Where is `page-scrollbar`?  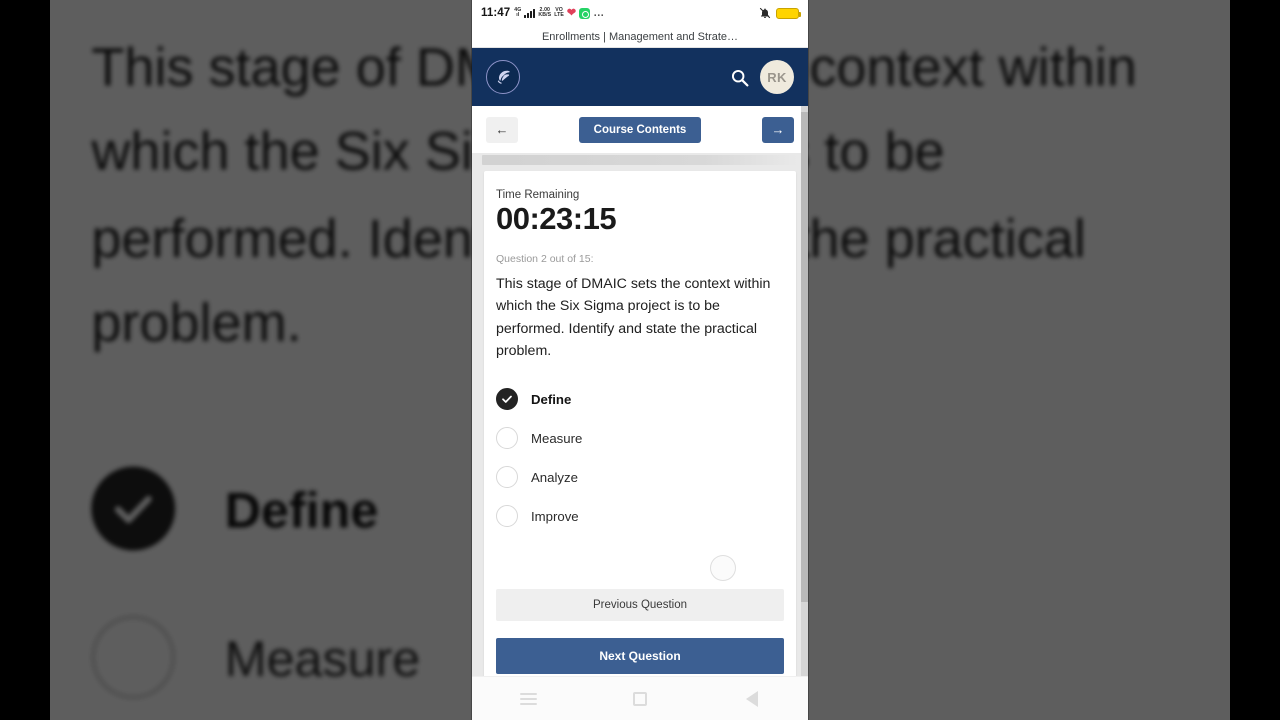 page-scrollbar is located at coordinates (804, 391).